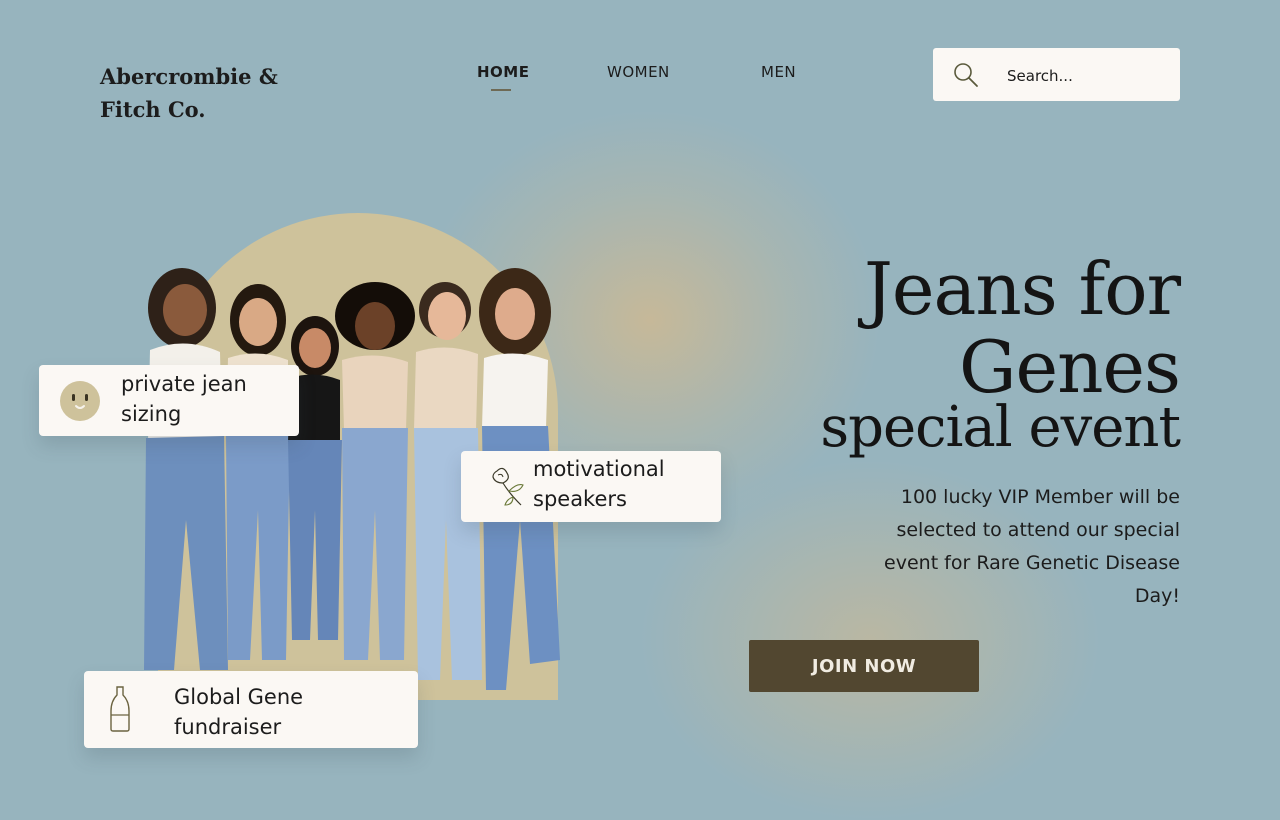  I want to click on search-input, so click(1087, 76).